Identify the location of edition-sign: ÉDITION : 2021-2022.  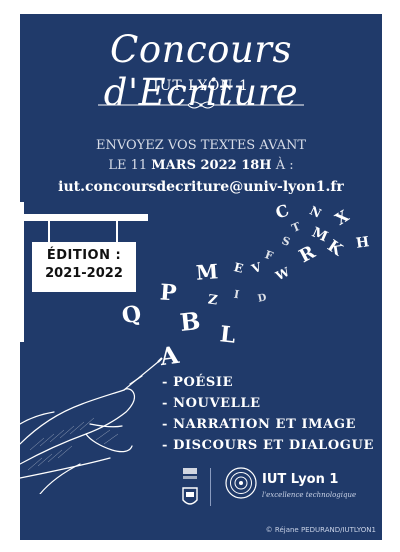
(84, 267).